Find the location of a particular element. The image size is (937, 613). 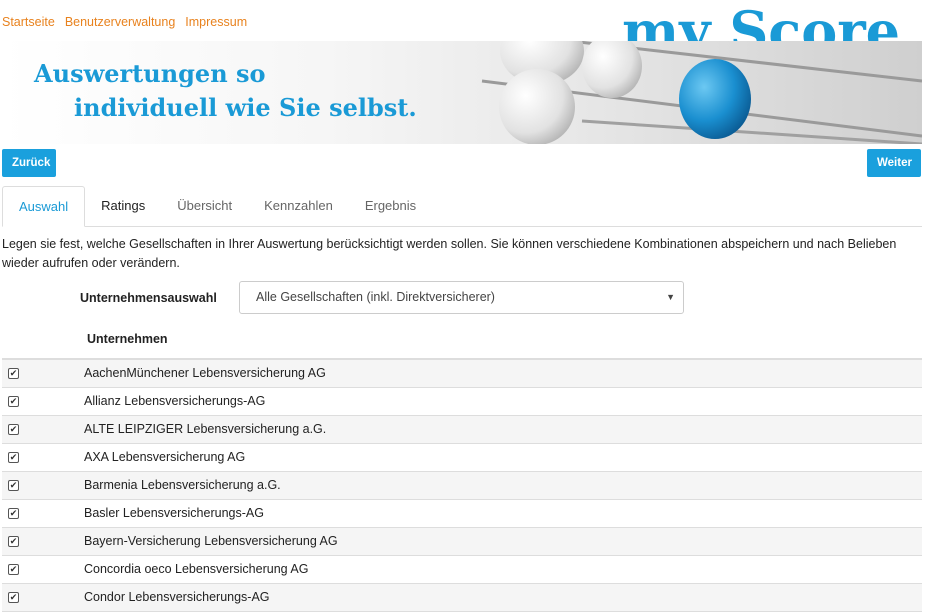

table-row: ✔ Allianz Lebensversicherungs-AG is located at coordinates (462, 402).